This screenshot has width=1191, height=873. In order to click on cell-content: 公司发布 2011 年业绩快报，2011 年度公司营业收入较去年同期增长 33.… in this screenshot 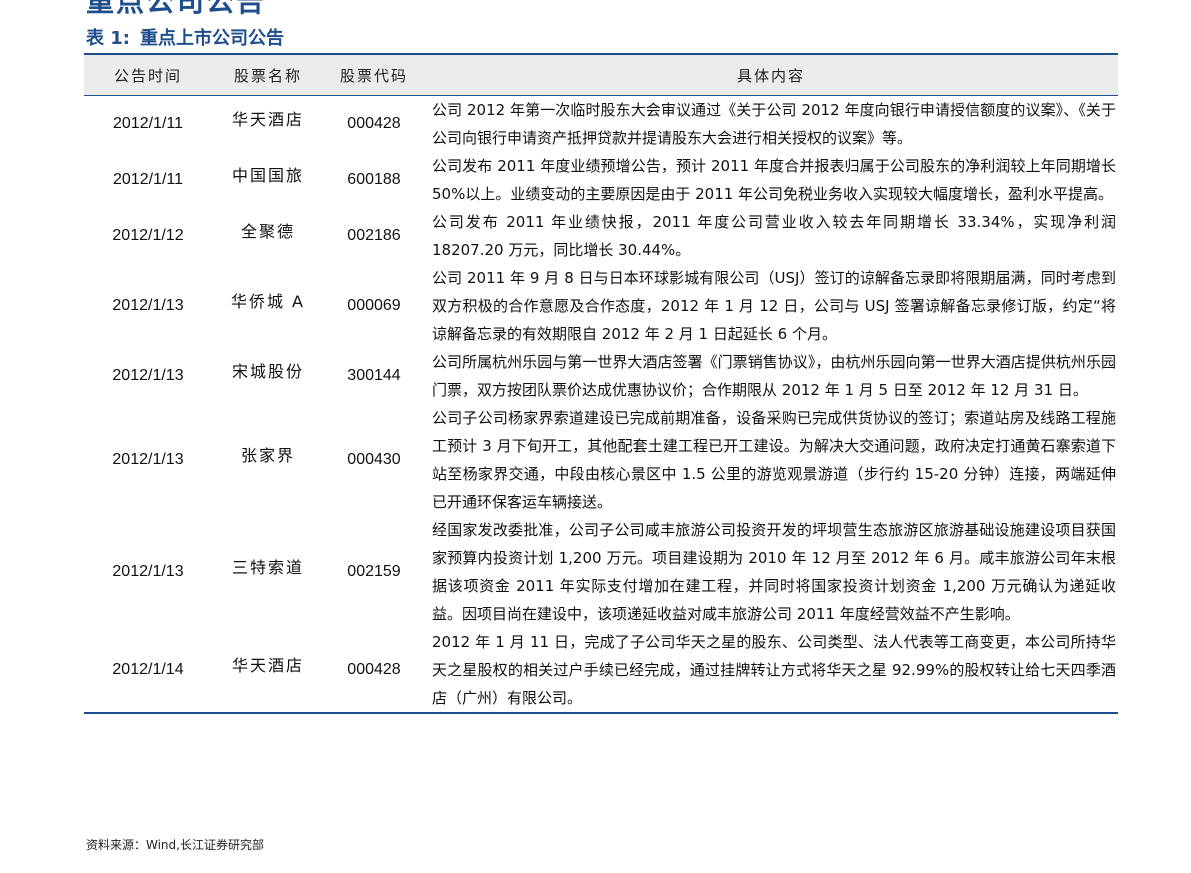, I will do `click(774, 236)`.